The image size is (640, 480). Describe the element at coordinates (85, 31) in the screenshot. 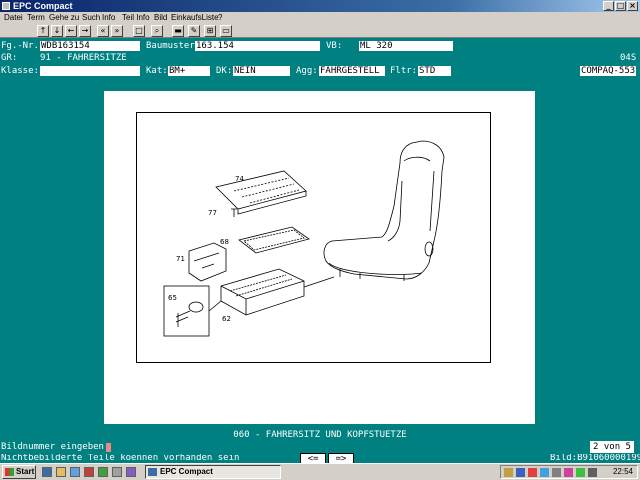

I see `arrow-right-icon: →` at that location.